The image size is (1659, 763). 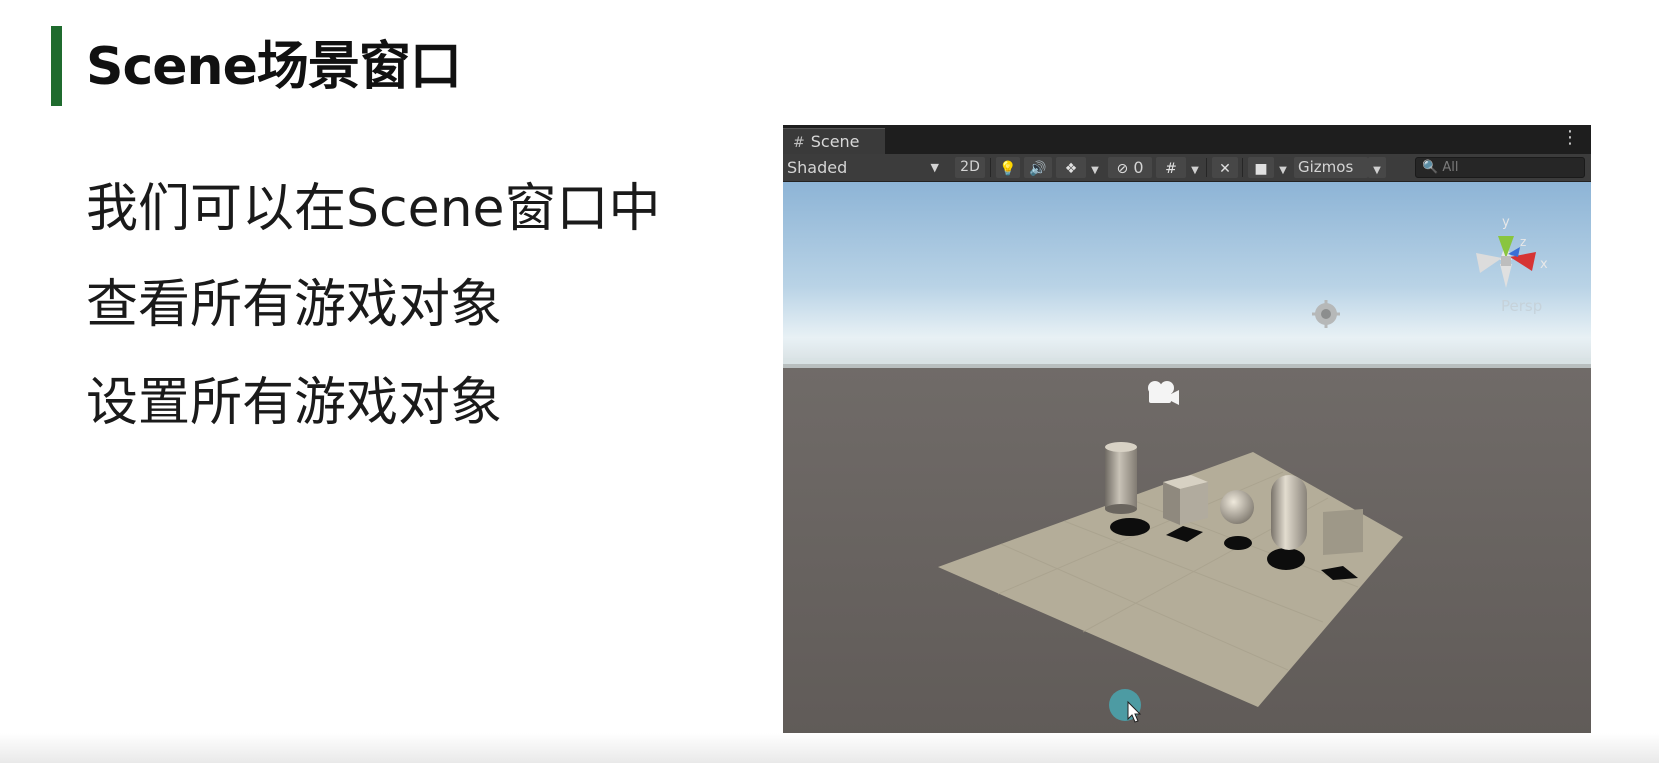 What do you see at coordinates (1289, 512) in the screenshot?
I see `capsule-object` at bounding box center [1289, 512].